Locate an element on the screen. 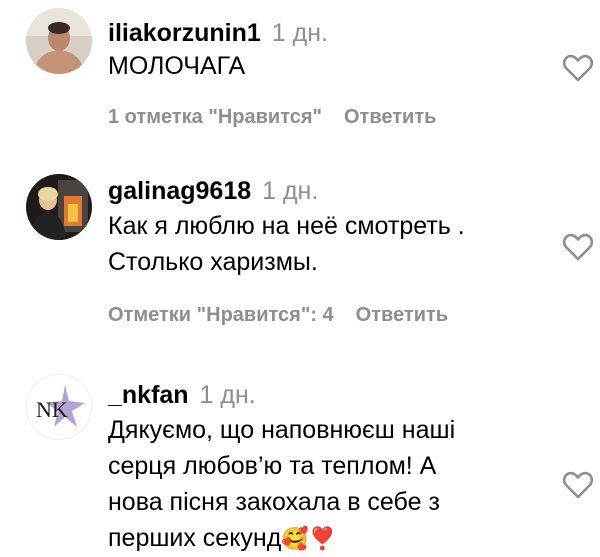 Image resolution: width=600 pixels, height=557 pixels. comment-header: iliakorzunin1 1 дн. is located at coordinates (218, 33).